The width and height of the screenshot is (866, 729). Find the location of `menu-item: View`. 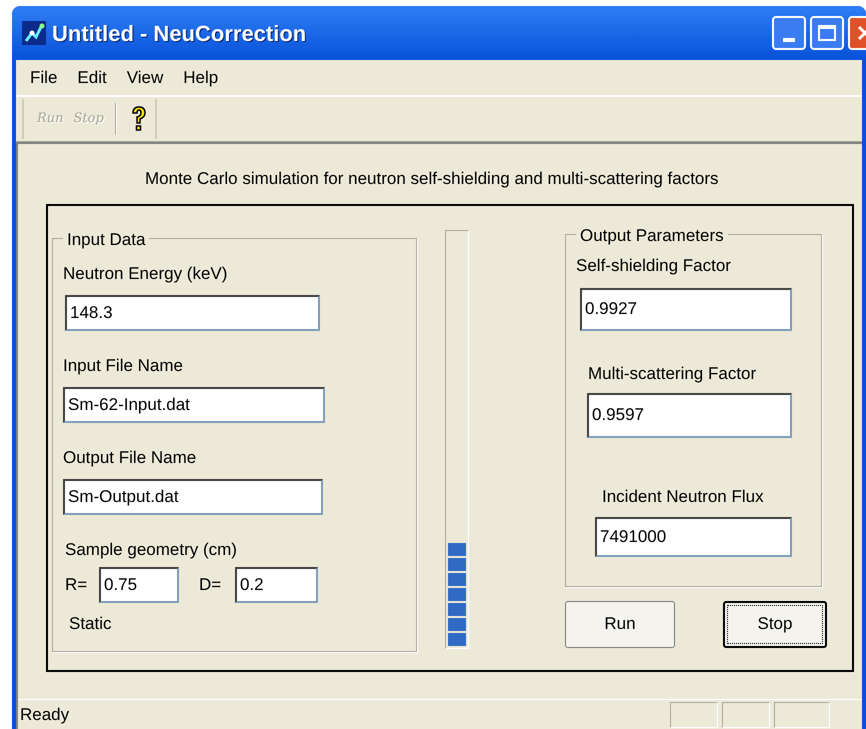

menu-item: View is located at coordinates (145, 77).